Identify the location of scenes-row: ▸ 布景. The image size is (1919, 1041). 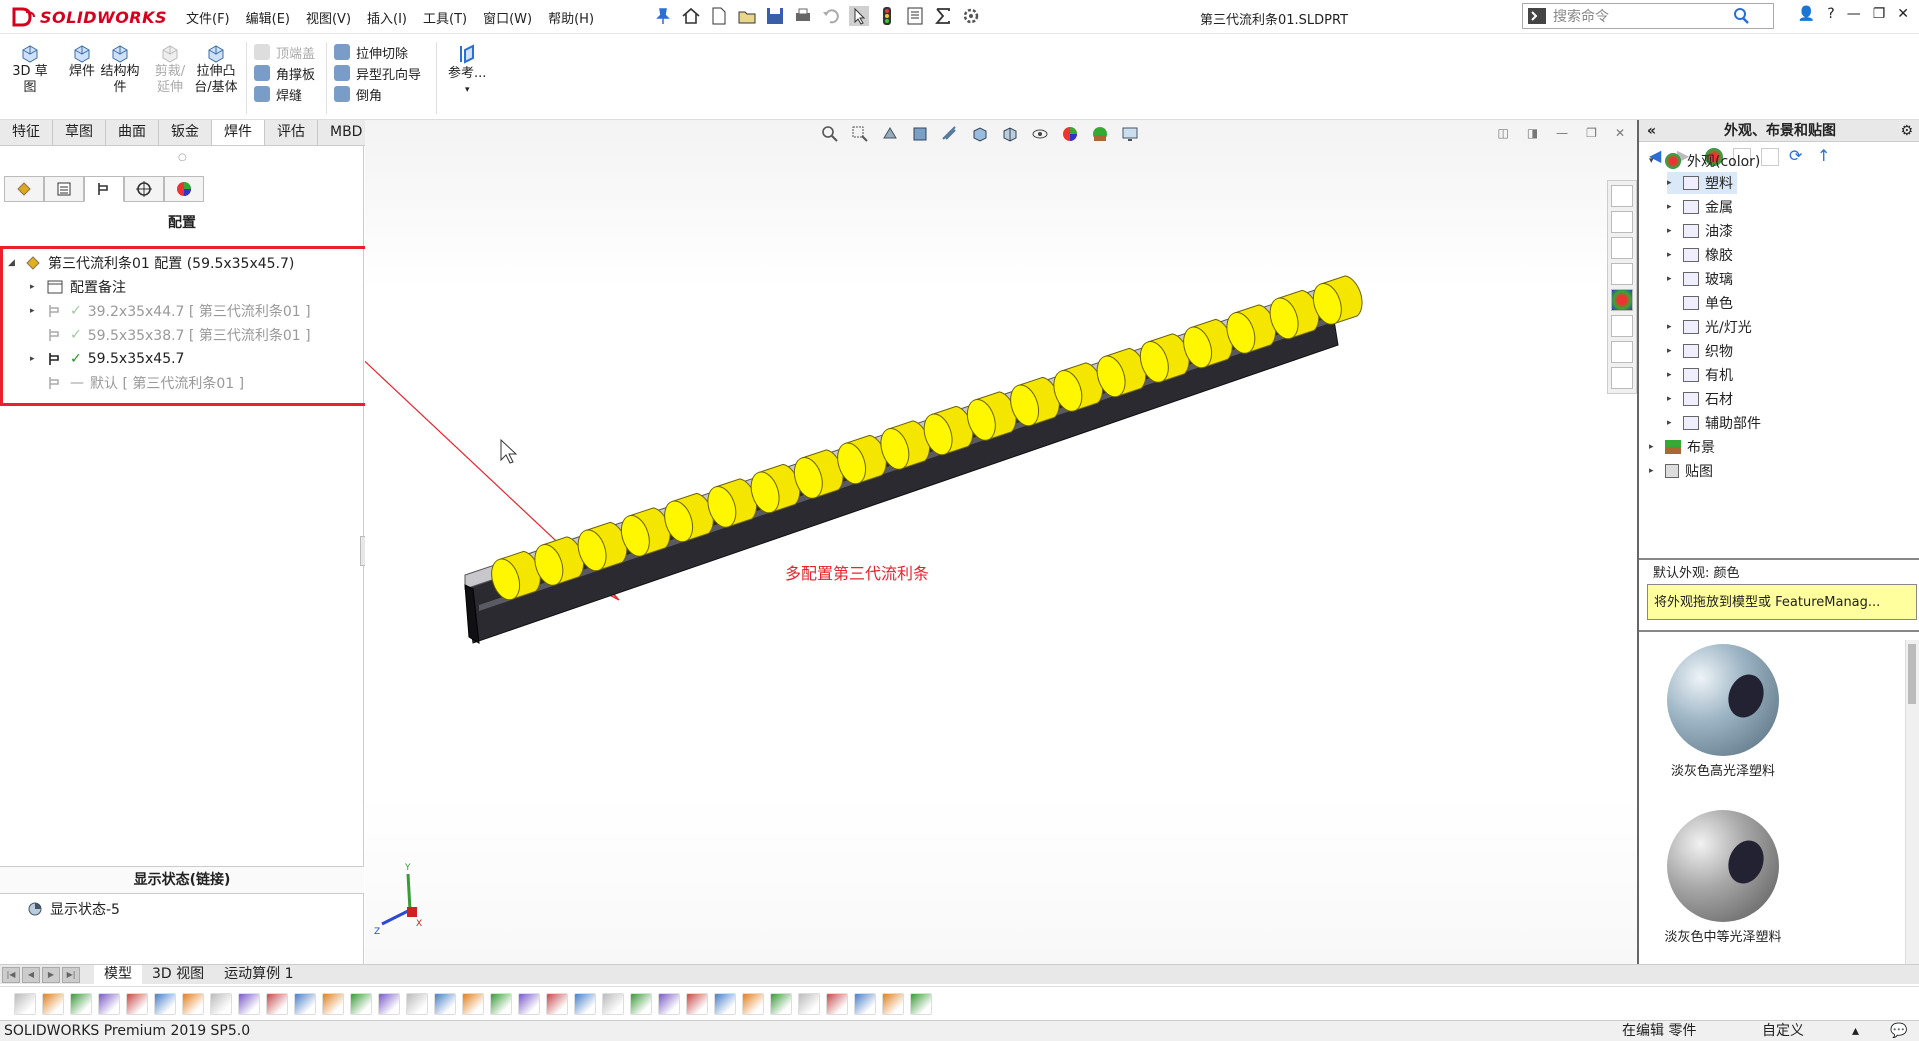
(1682, 447).